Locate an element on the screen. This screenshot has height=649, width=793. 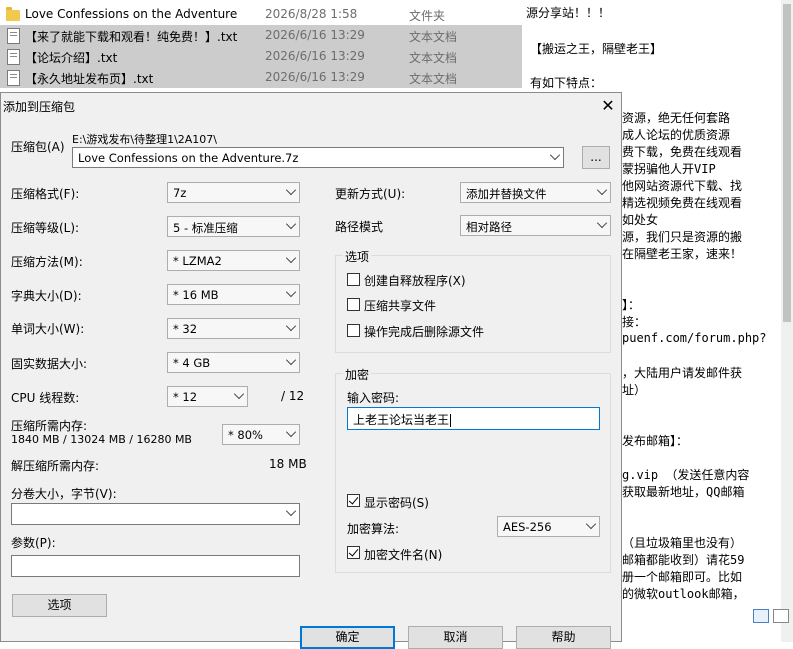
show-password-label: 显示密码(S) is located at coordinates (396, 503).